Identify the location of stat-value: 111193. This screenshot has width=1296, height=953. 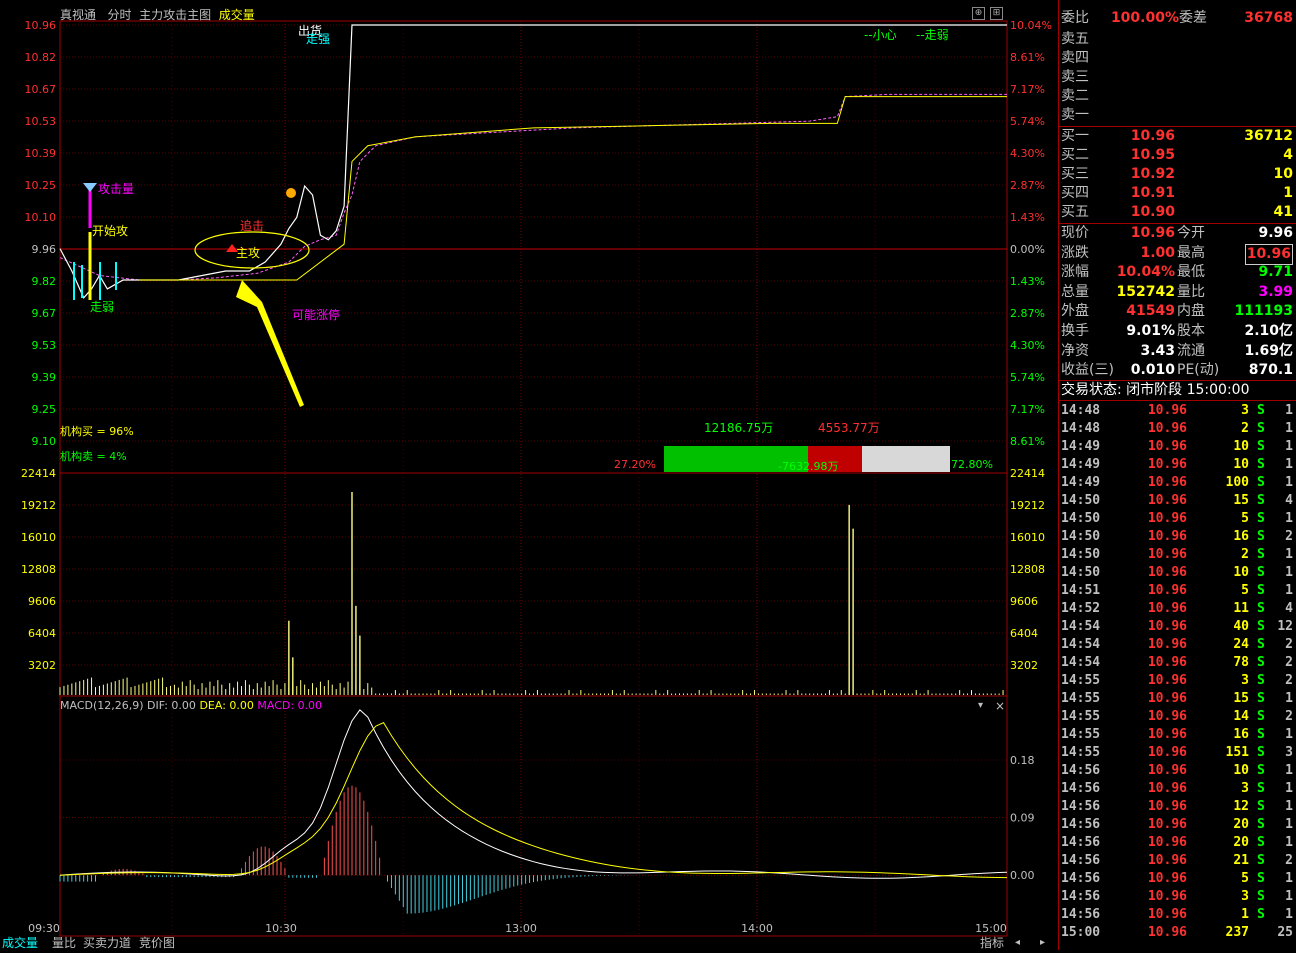
(1263, 311).